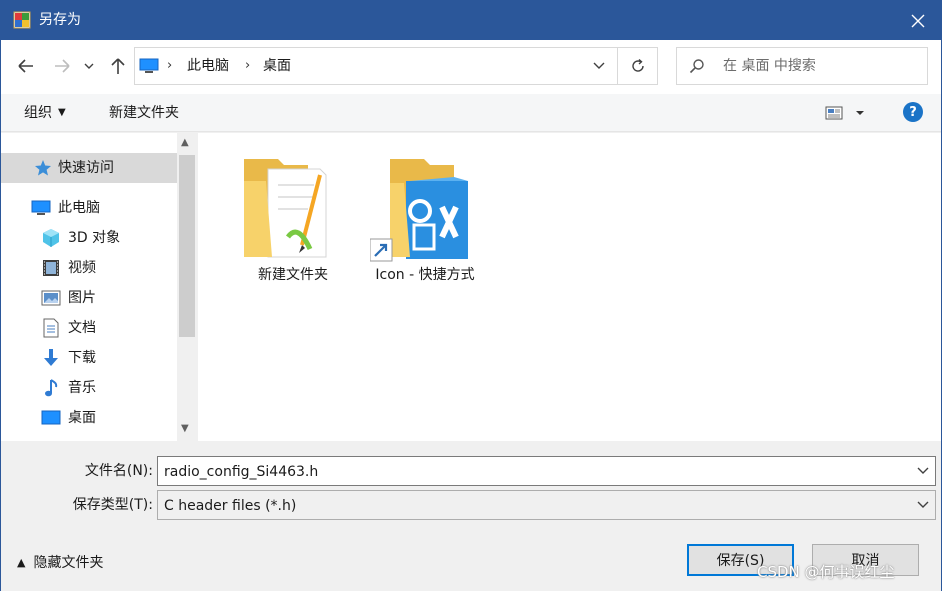  I want to click on pictures-icon, so click(51, 298).